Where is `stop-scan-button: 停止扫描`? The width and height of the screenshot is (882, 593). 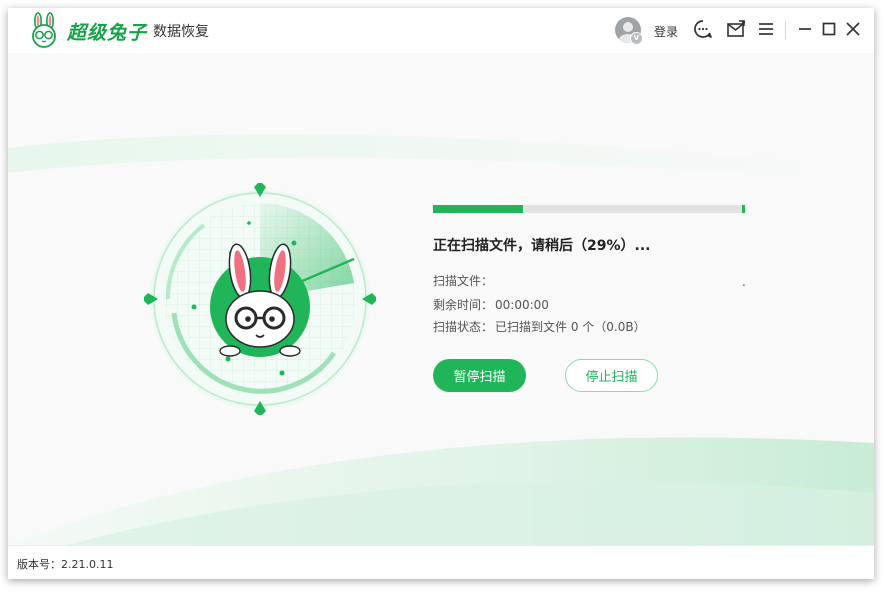 stop-scan-button: 停止扫描 is located at coordinates (611, 375).